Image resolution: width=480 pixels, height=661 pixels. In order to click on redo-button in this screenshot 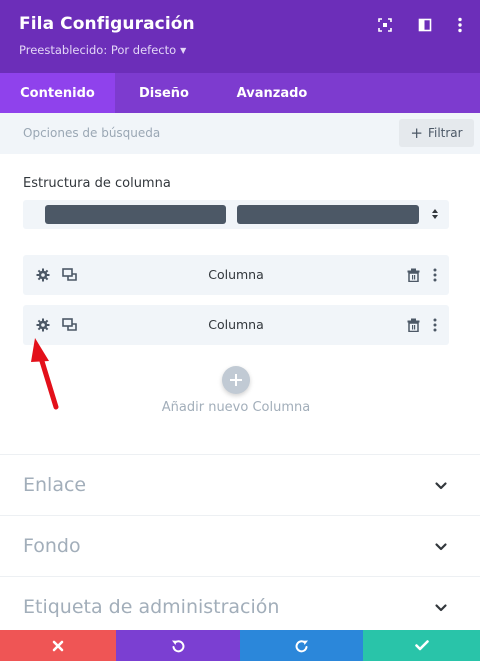, I will do `click(301, 645)`.